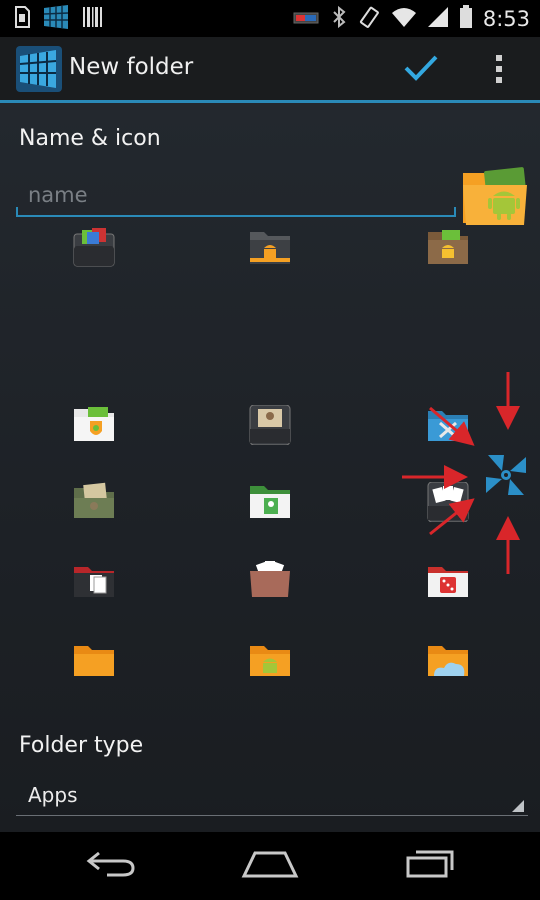 This screenshot has width=540, height=900. Describe the element at coordinates (270, 502) in the screenshot. I see `green-contacts-folder-icon` at that location.